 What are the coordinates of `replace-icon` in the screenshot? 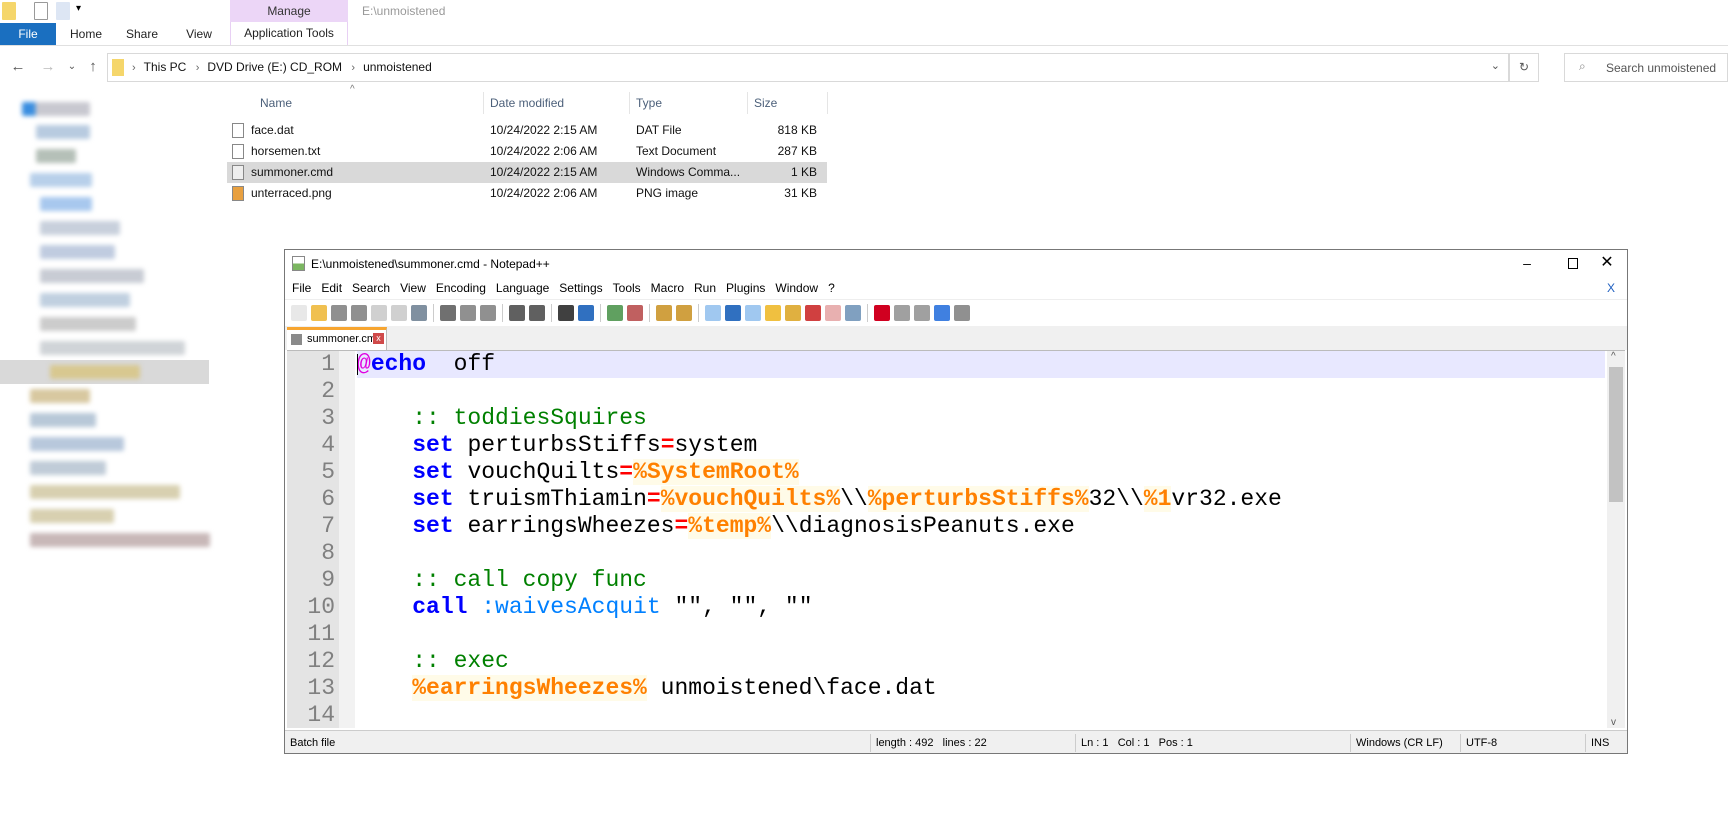 It's located at (586, 313).